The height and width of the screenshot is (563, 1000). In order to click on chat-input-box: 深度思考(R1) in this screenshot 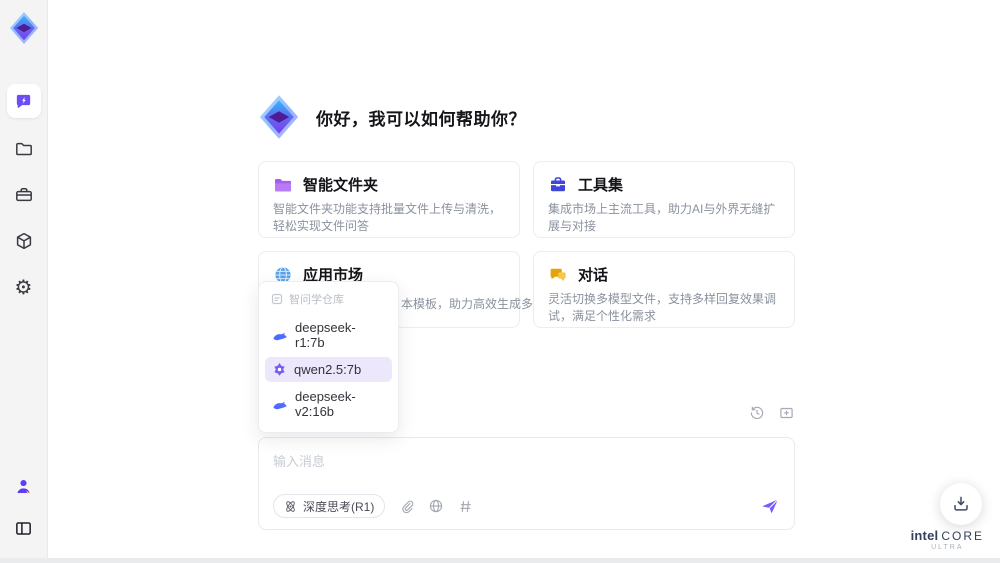, I will do `click(526, 483)`.